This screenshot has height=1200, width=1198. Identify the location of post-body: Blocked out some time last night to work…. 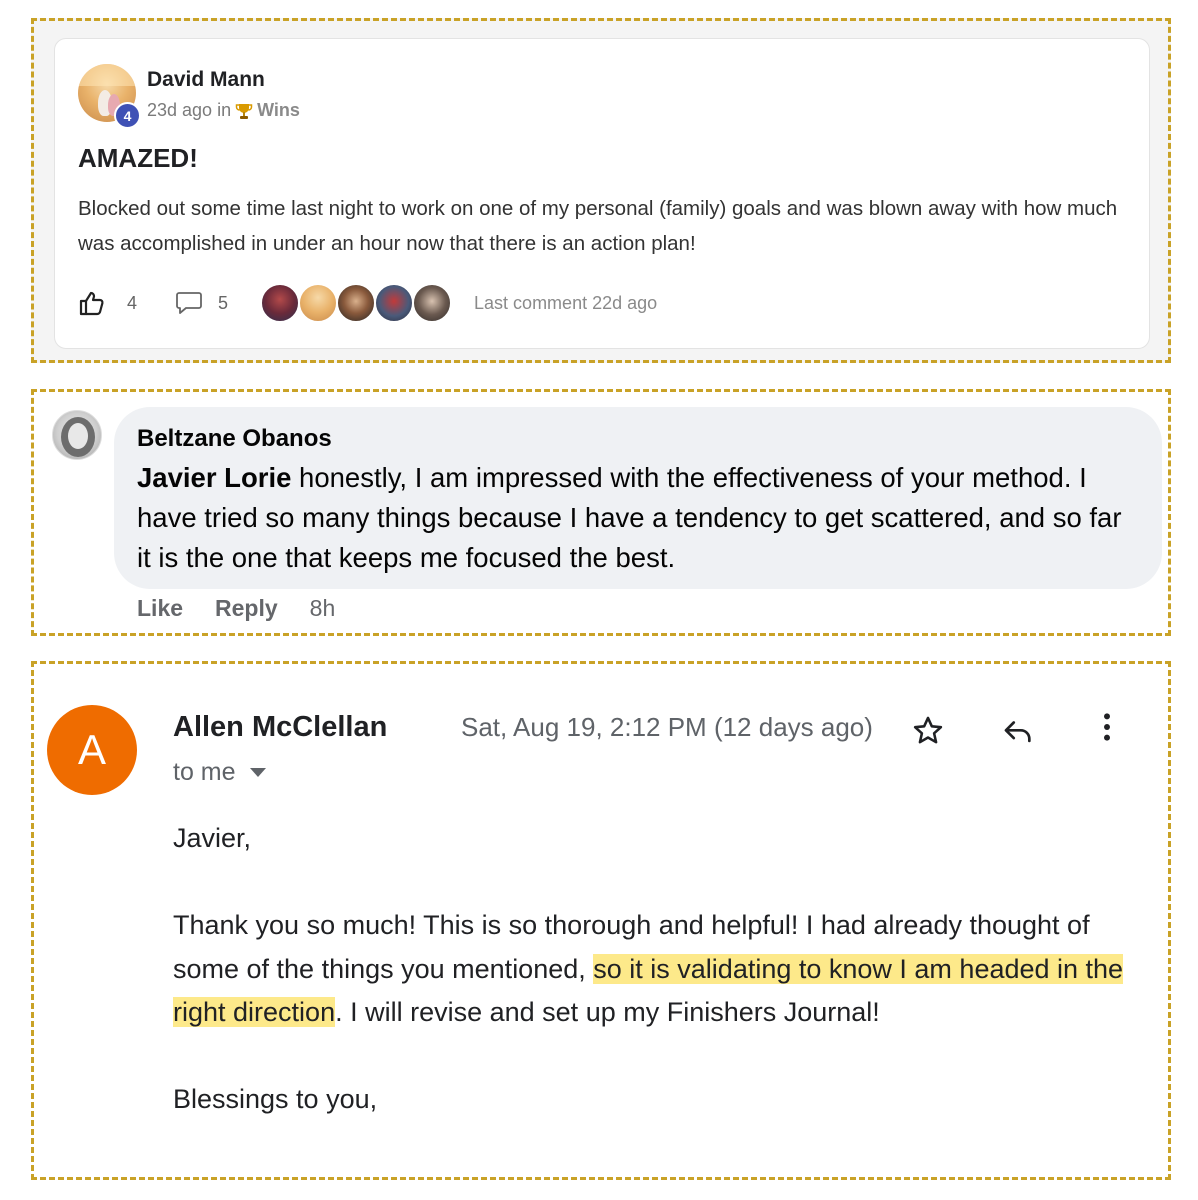
(598, 226).